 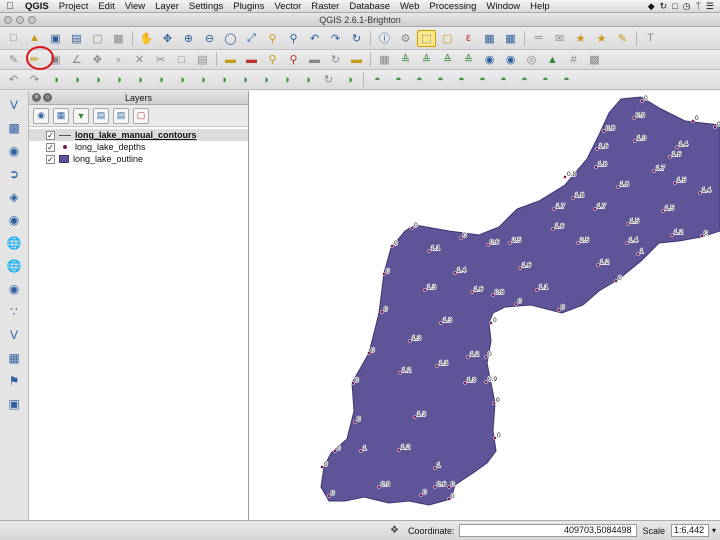 What do you see at coordinates (36, 97) in the screenshot?
I see `panel-close-icon: ×` at bounding box center [36, 97].